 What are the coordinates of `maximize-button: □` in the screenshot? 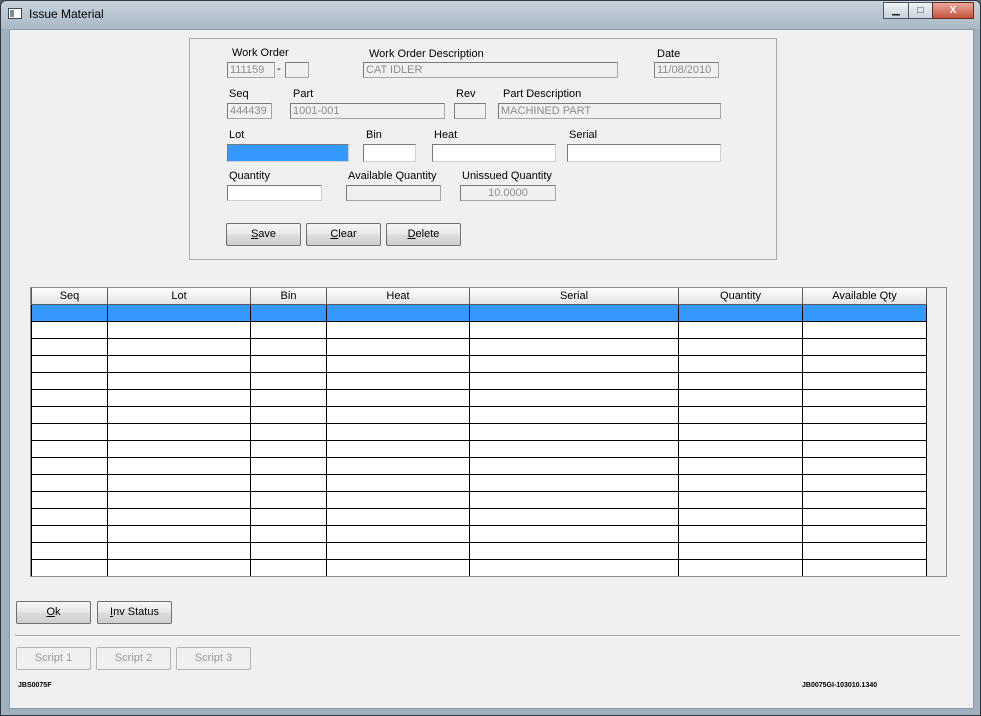 It's located at (920, 10).